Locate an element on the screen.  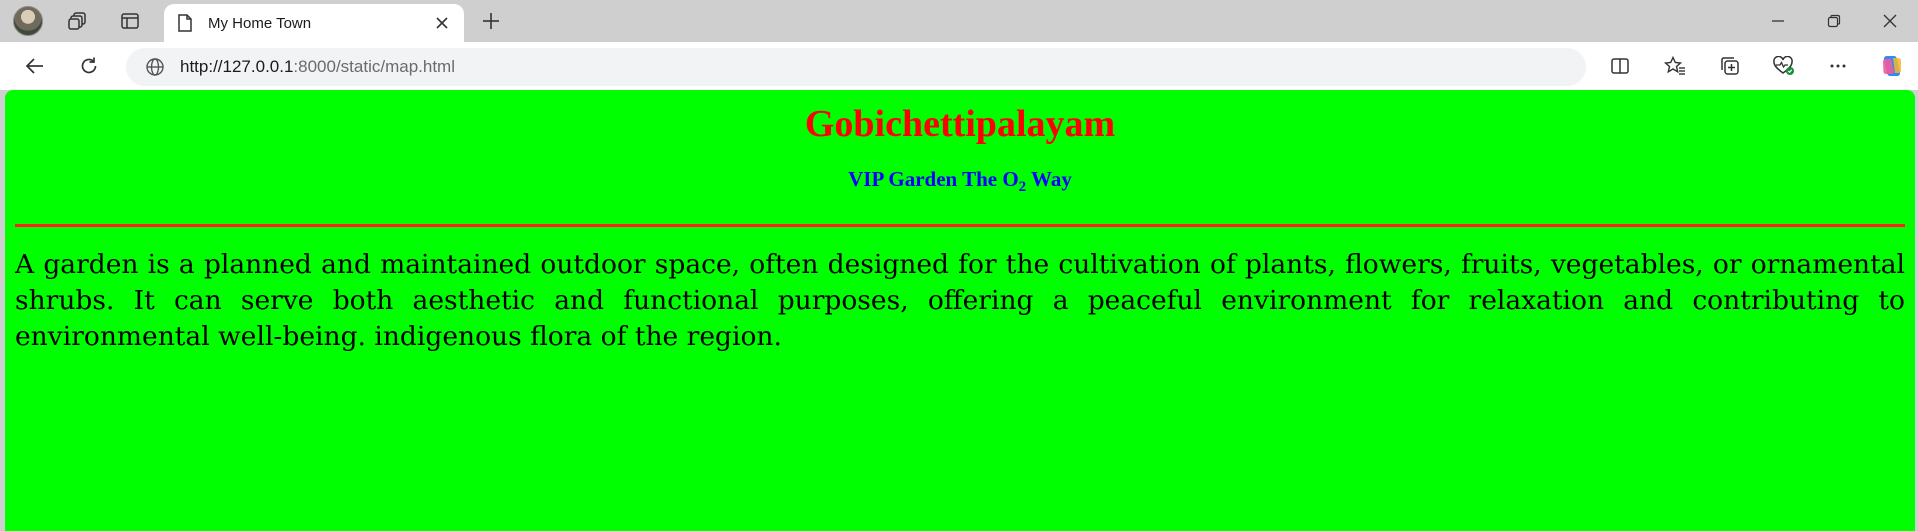
avatar is located at coordinates (28, 21).